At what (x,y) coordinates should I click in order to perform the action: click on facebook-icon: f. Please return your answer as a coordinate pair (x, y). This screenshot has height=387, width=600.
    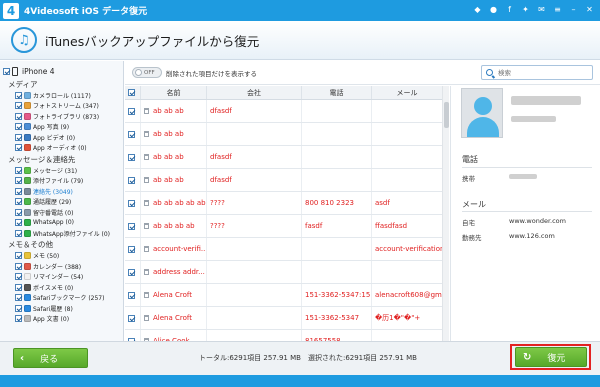
    Looking at the image, I should click on (509, 9).